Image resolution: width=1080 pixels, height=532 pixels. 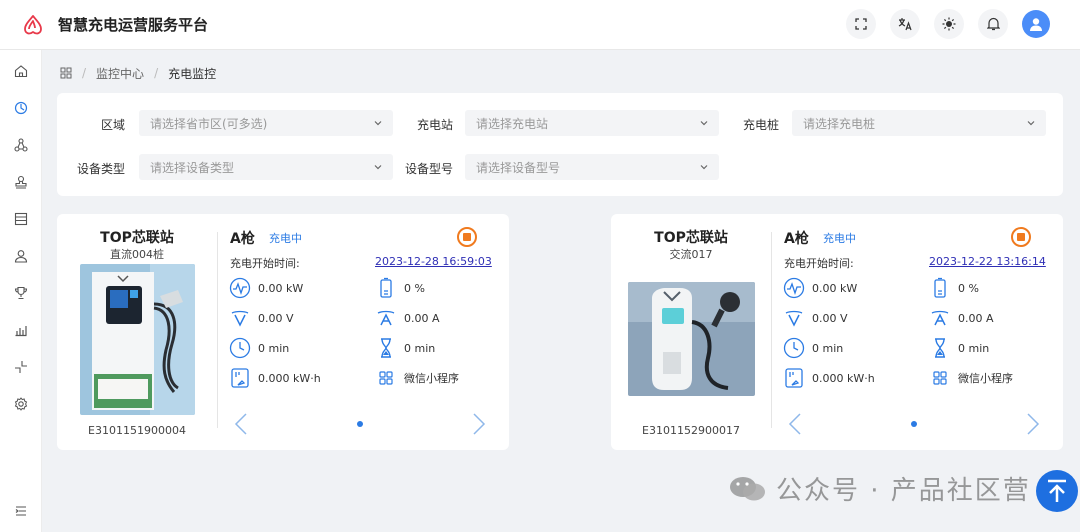 I want to click on list-icon, so click(x=21, y=219).